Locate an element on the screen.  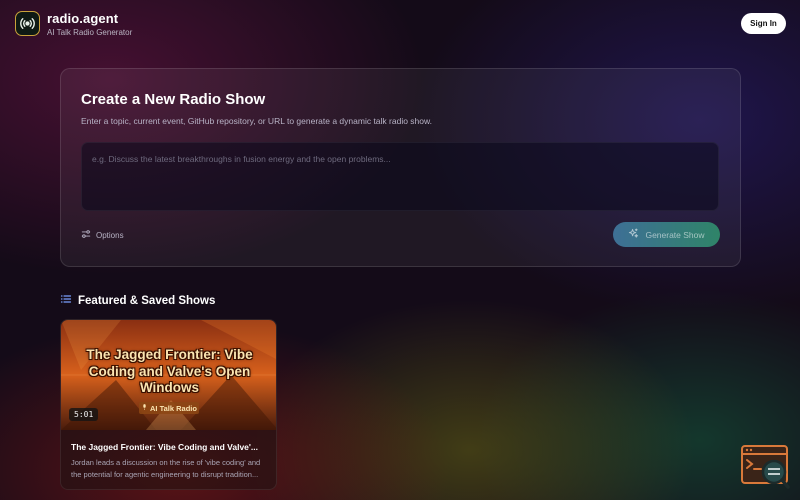
generate-show-label: Generate Show is located at coordinates (675, 234).